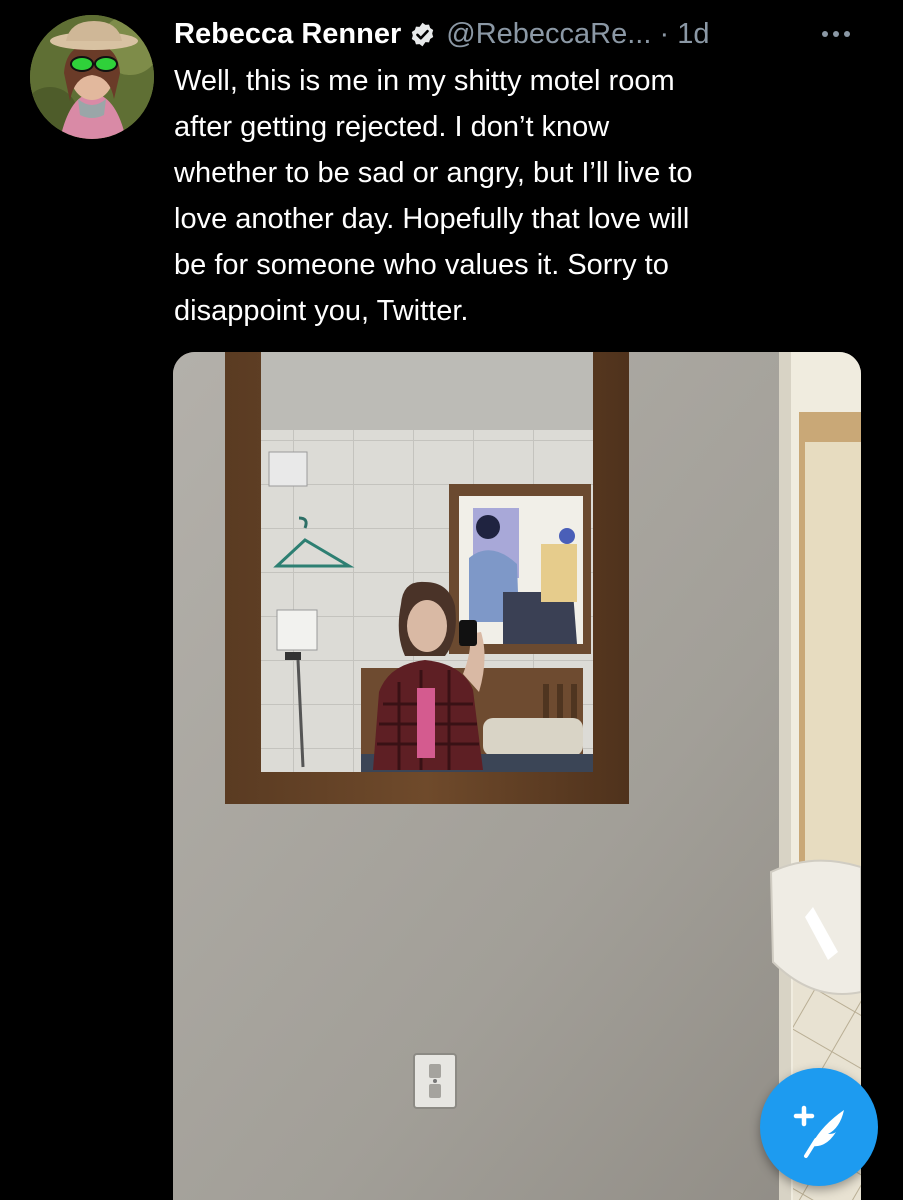 The image size is (903, 1200). I want to click on author-handle-and-time: @RebeccaRe... · 1d, so click(577, 34).